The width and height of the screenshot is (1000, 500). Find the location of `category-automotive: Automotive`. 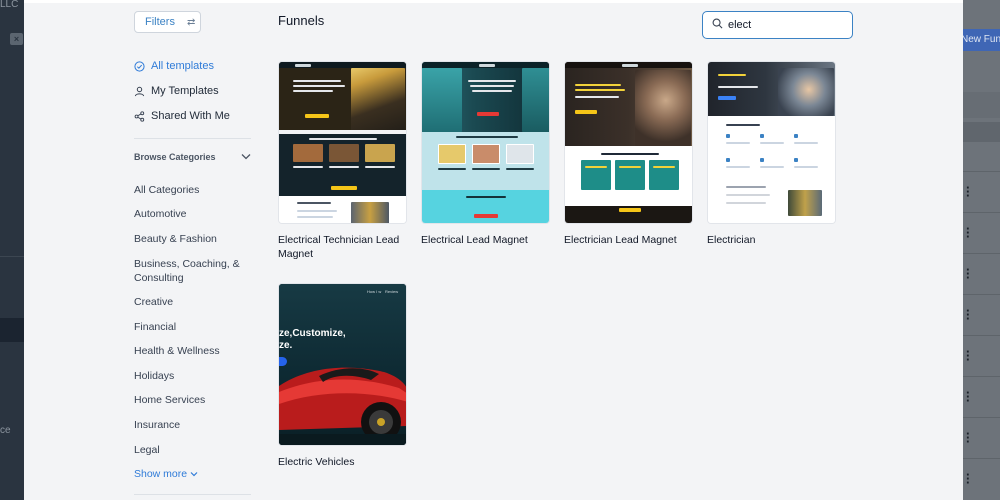

category-automotive: Automotive is located at coordinates (194, 214).